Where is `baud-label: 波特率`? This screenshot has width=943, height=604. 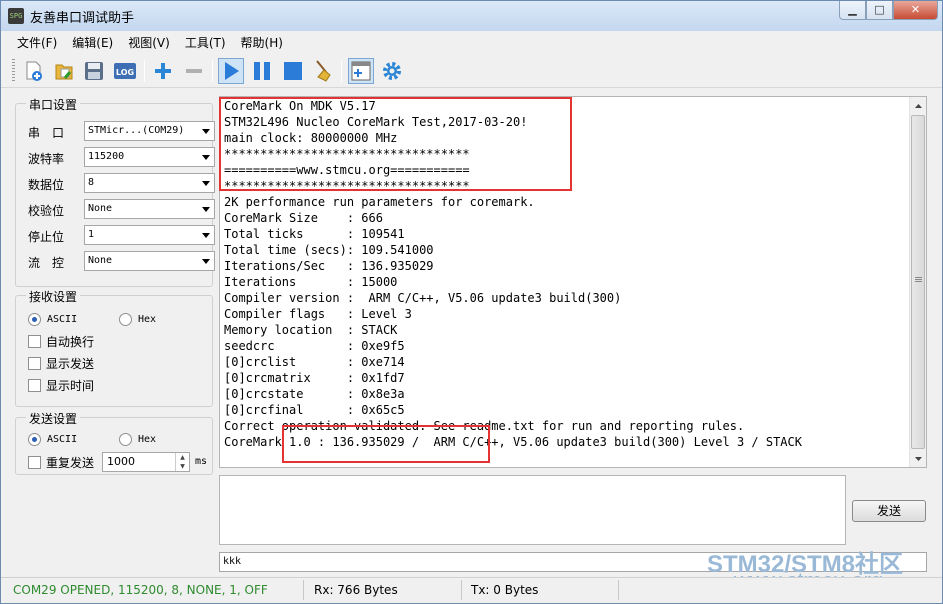
baud-label: 波特率 is located at coordinates (46, 159).